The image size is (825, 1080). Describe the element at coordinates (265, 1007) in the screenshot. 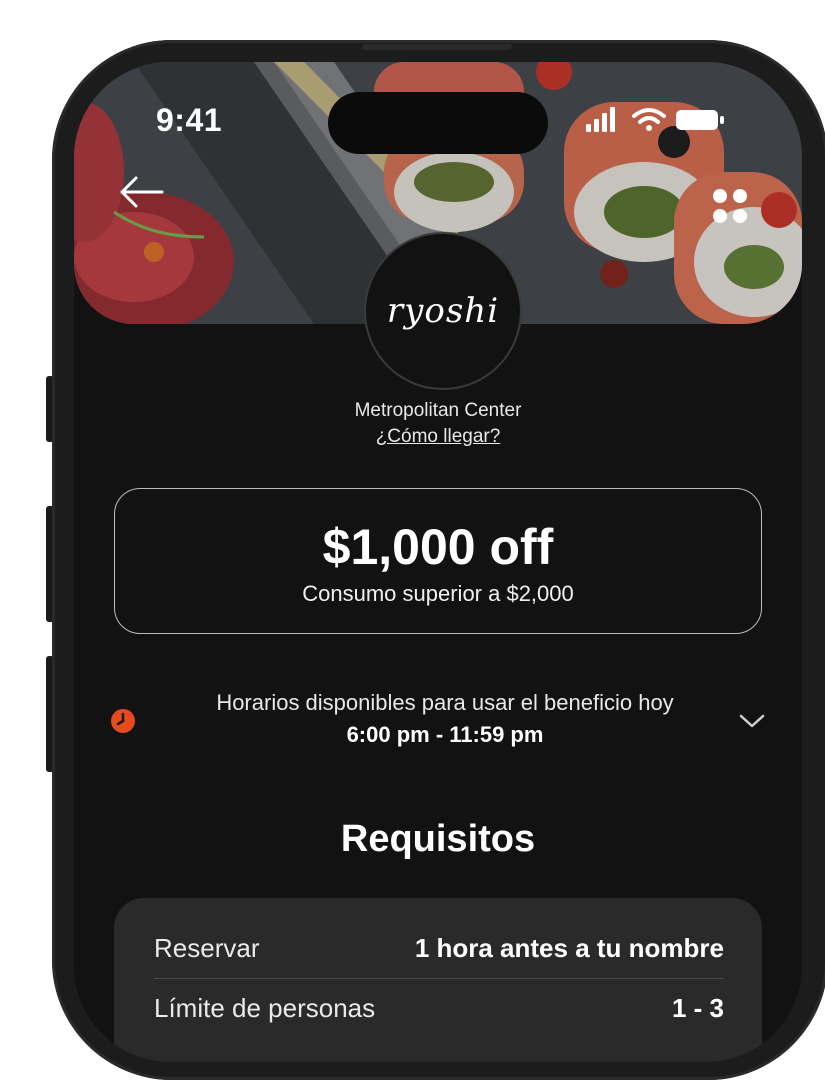

I see `requirement-label: Límite de personas` at that location.